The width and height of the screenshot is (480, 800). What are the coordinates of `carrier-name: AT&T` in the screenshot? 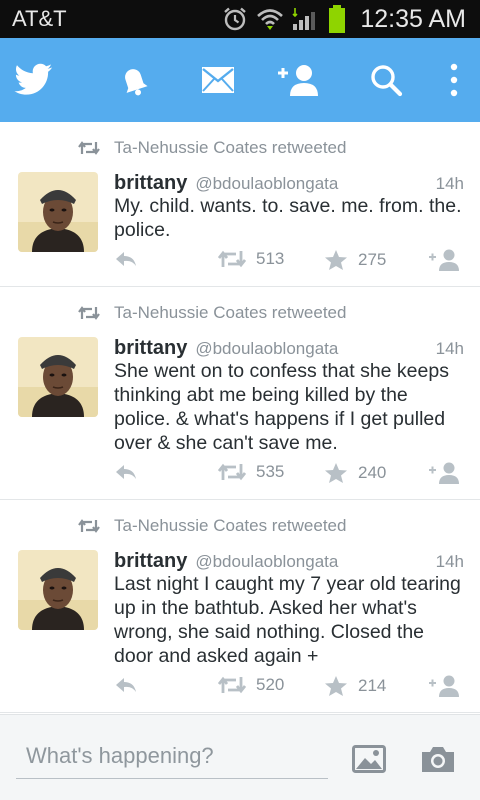 It's located at (39, 18).